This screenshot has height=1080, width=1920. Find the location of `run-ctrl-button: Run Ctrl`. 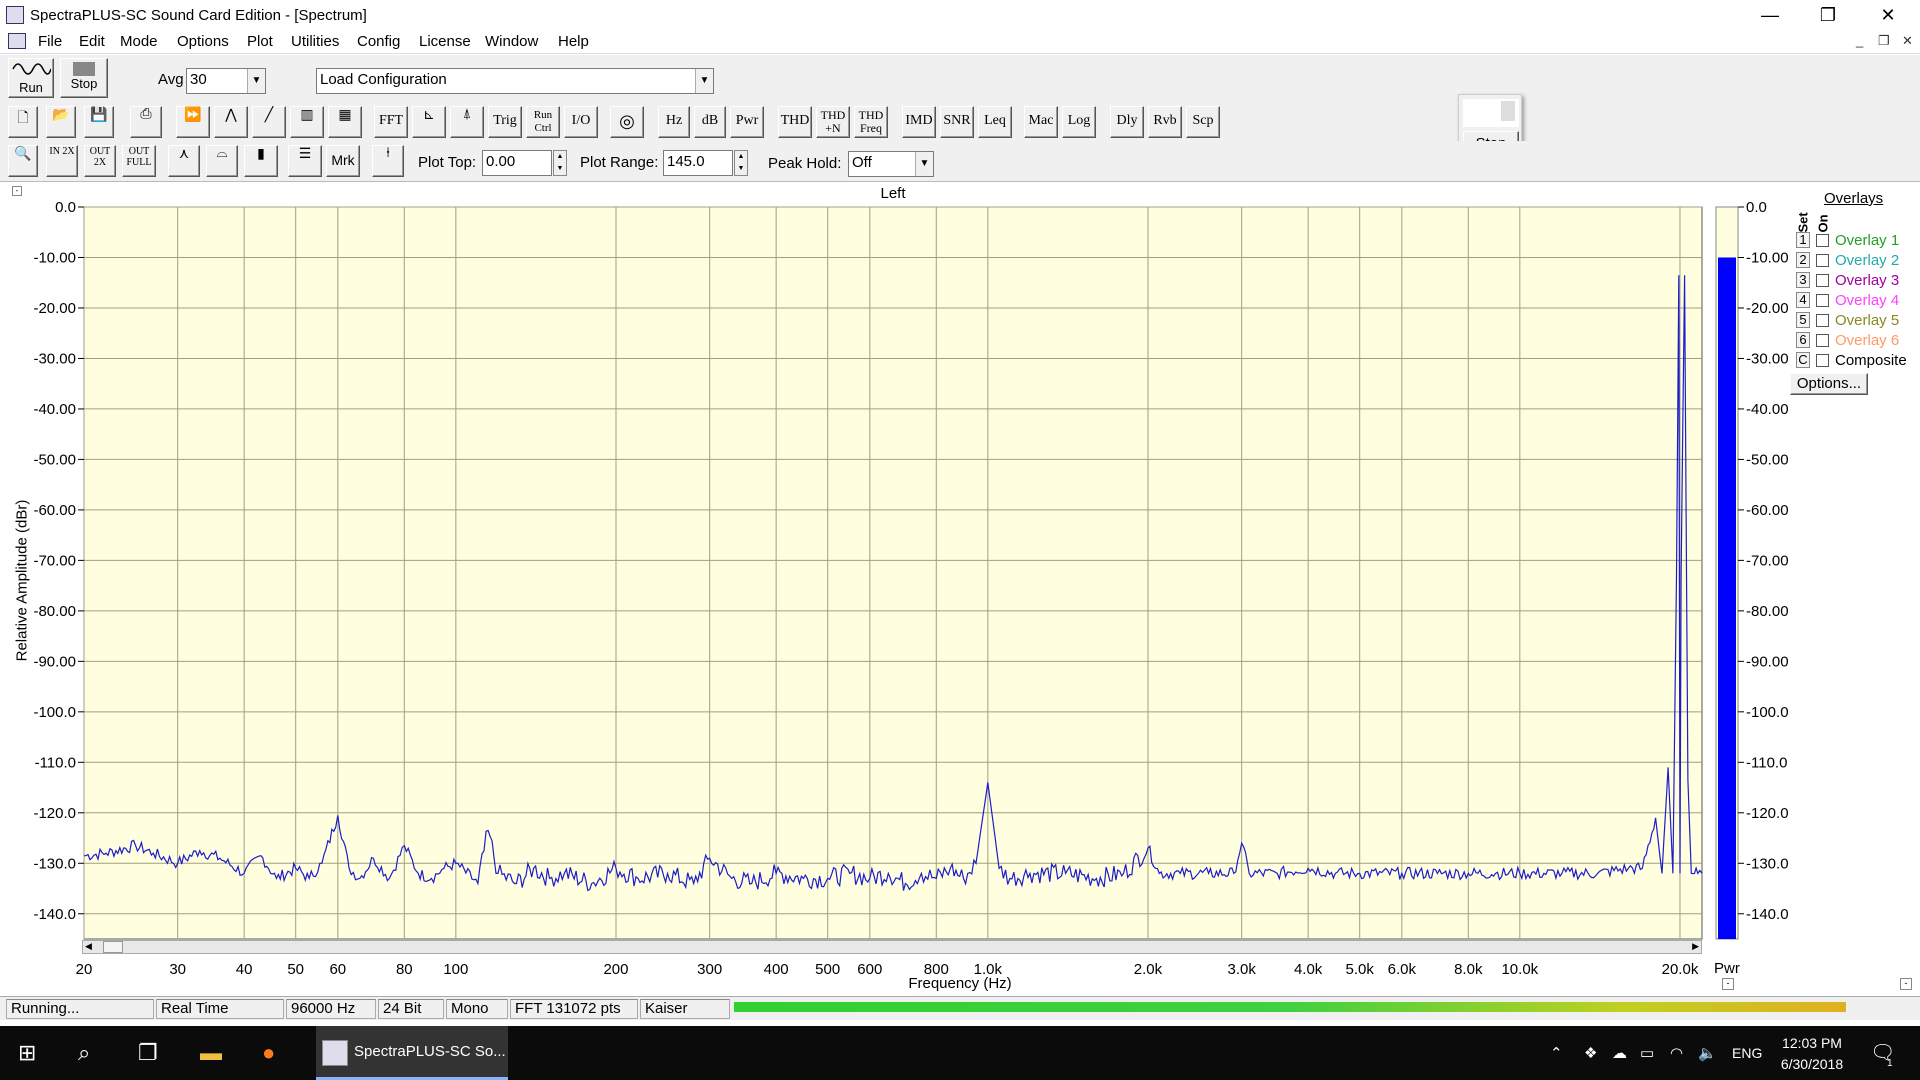

run-ctrl-button: Run Ctrl is located at coordinates (543, 122).